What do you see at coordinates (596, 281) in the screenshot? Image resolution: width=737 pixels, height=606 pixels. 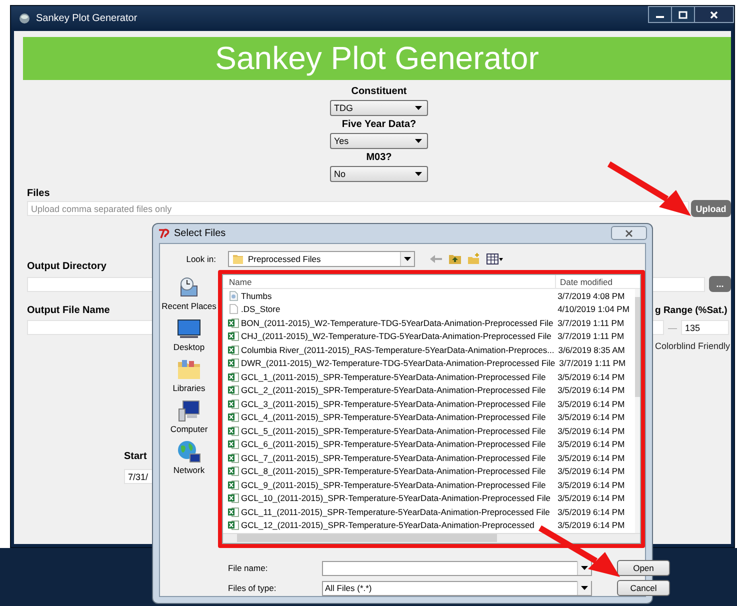 I see `column-header: Date modified` at bounding box center [596, 281].